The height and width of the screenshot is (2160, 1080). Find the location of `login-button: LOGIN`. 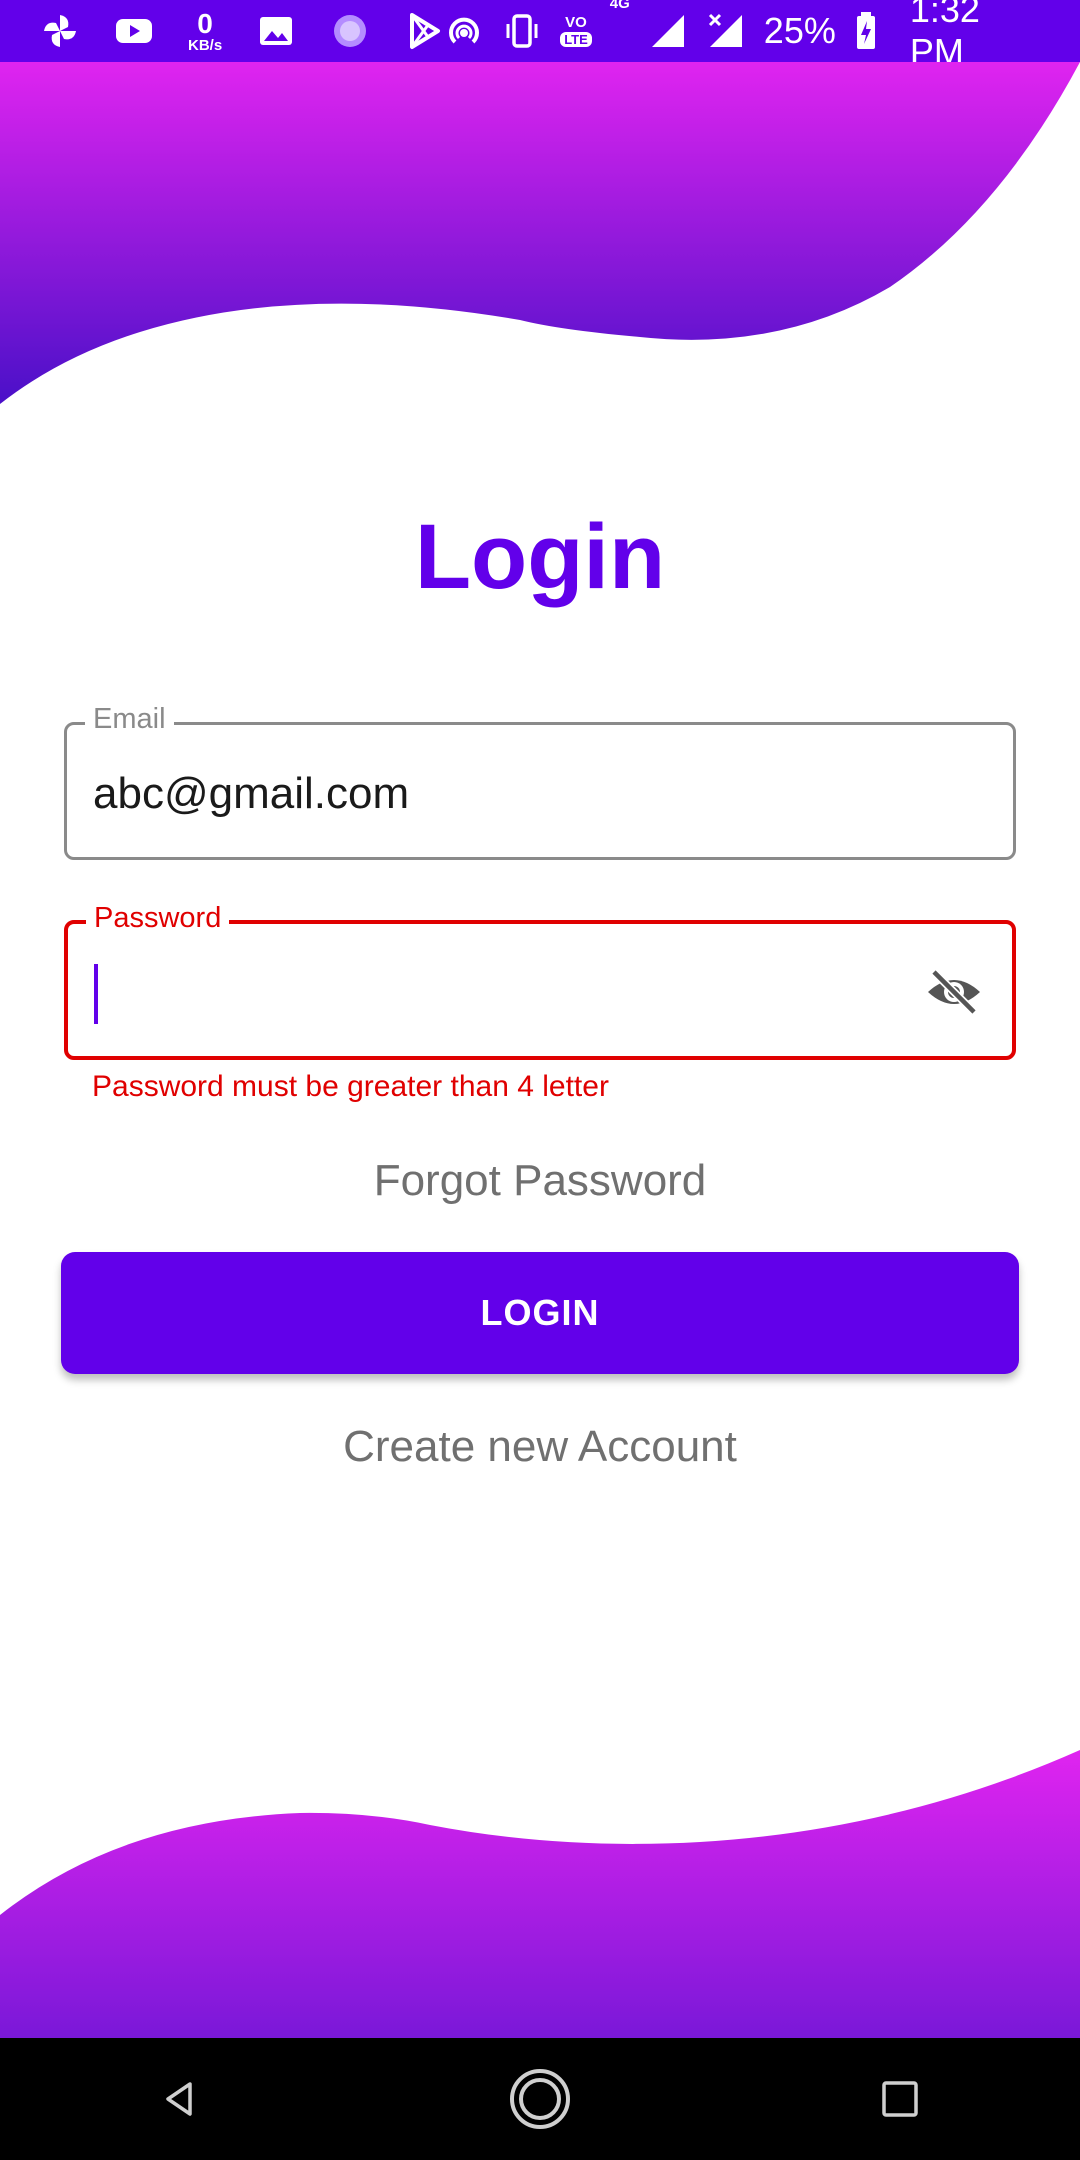

login-button: LOGIN is located at coordinates (540, 1313).